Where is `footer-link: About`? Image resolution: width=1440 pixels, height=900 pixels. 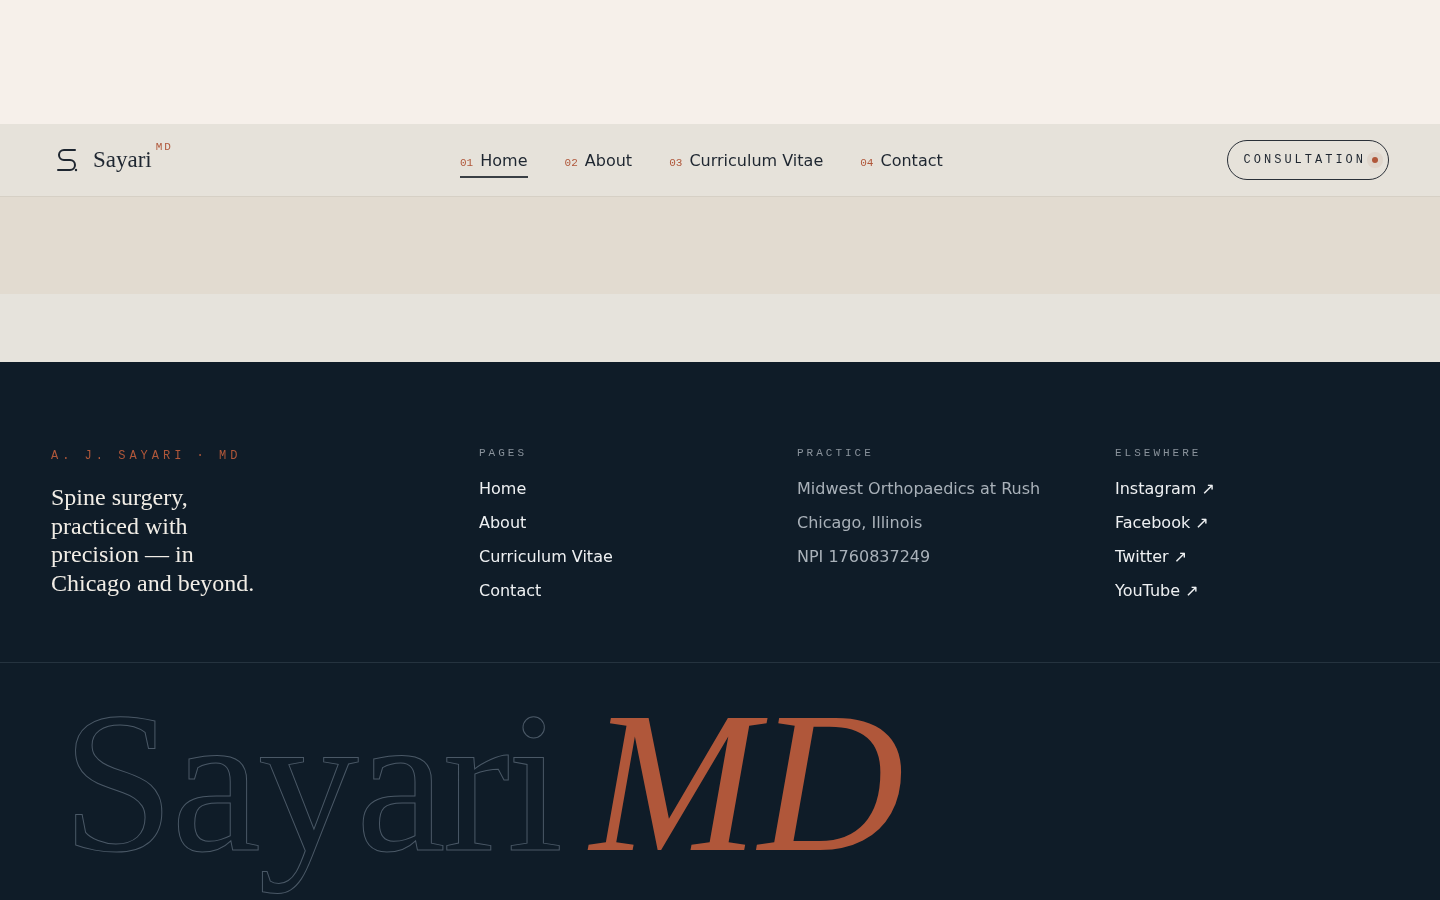 footer-link: About is located at coordinates (503, 523).